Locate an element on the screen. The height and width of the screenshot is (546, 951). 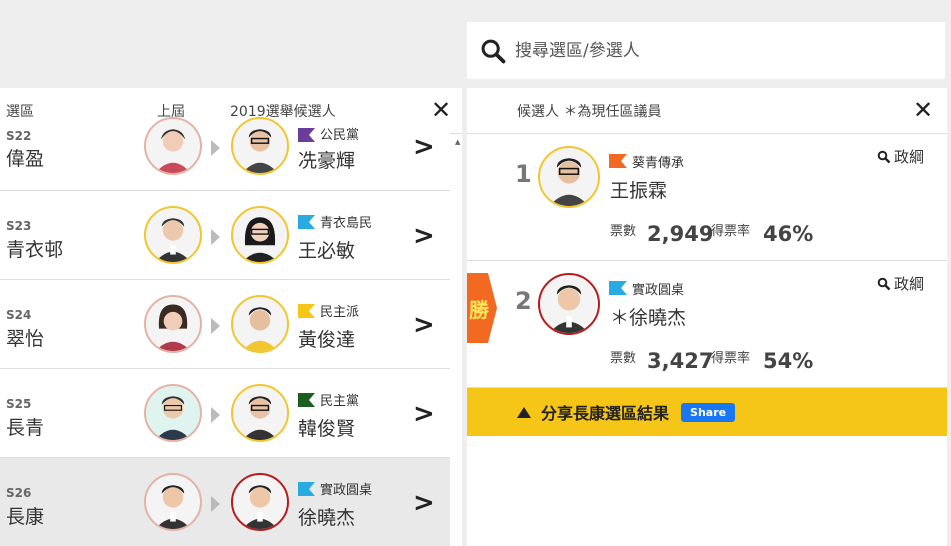
votes-value: 3,427 is located at coordinates (680, 361).